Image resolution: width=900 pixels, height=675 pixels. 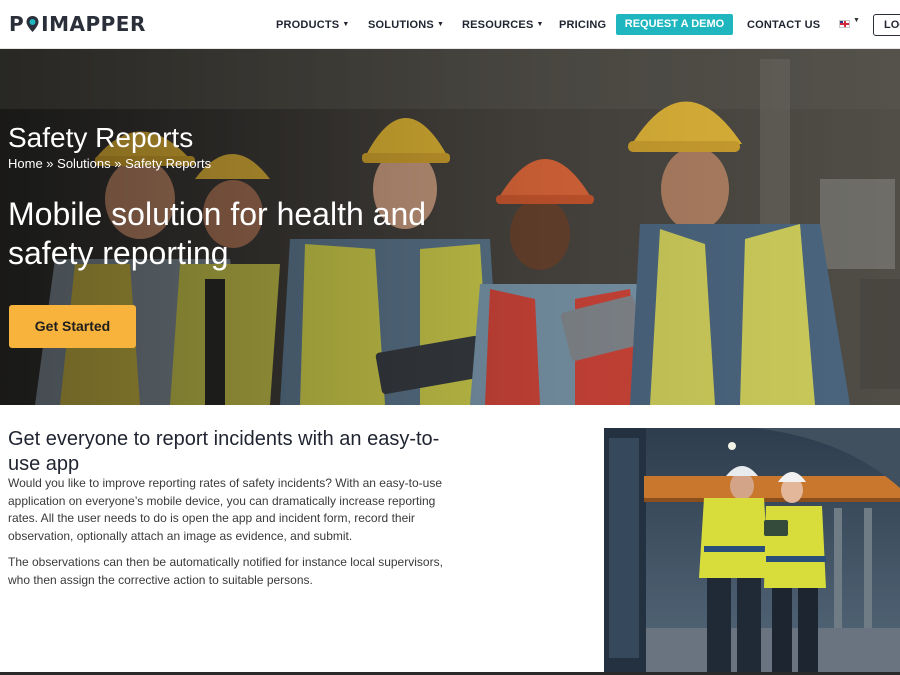 I want to click on breadcrumb-home: Home, so click(x=25, y=163).